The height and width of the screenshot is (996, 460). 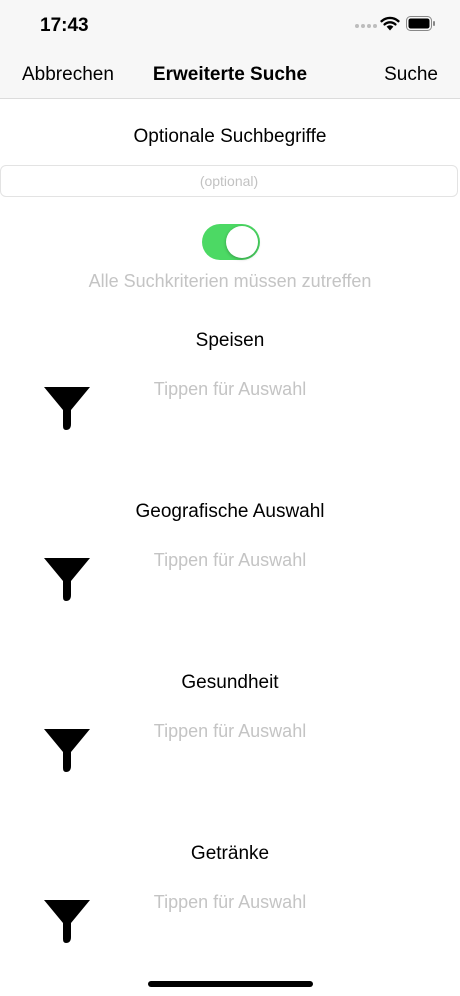 What do you see at coordinates (420, 23) in the screenshot?
I see `battery-icon` at bounding box center [420, 23].